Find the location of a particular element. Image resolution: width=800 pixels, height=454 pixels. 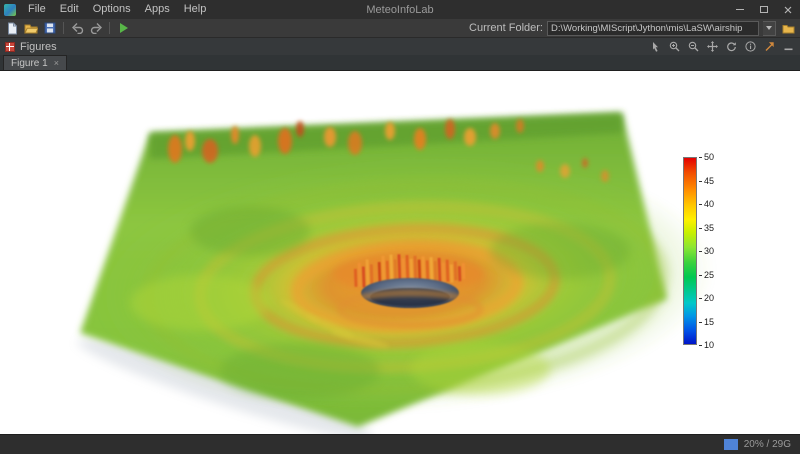

select-arrow-icon is located at coordinates (655, 47).